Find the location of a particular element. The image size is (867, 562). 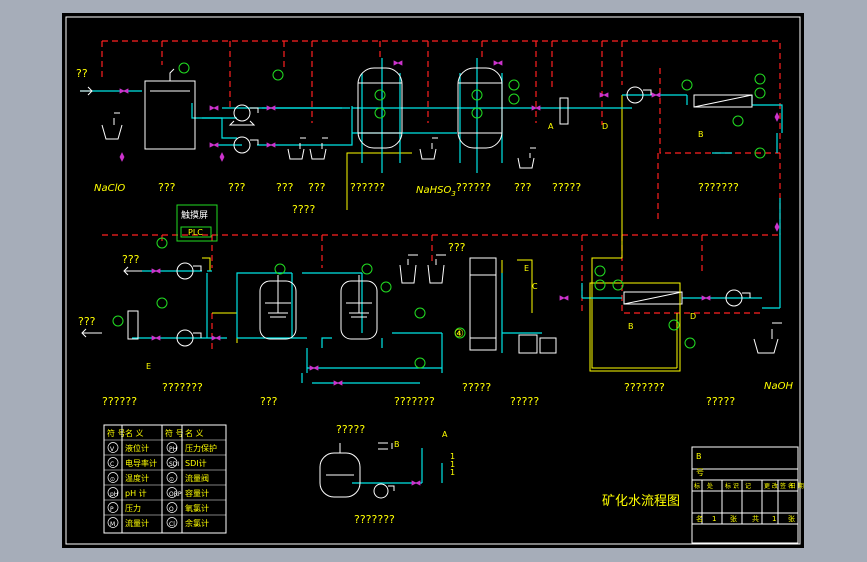

bottom-label-4: ??????? is located at coordinates (414, 401).